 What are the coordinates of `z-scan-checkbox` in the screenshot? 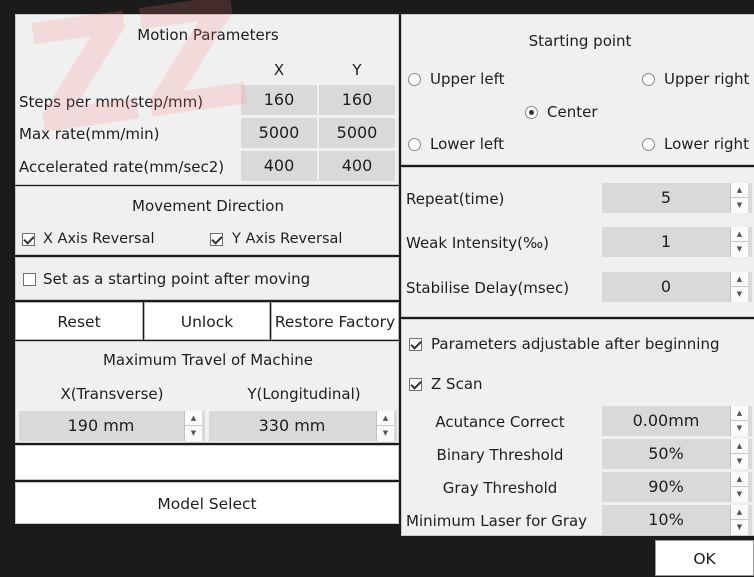 It's located at (415, 384).